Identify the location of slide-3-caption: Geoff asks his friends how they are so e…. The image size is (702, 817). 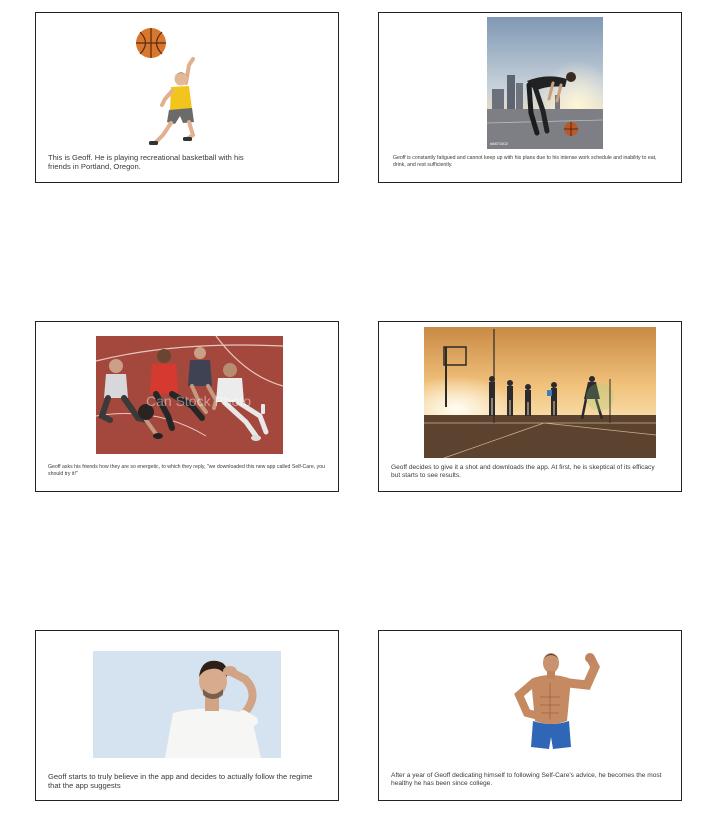
(187, 470).